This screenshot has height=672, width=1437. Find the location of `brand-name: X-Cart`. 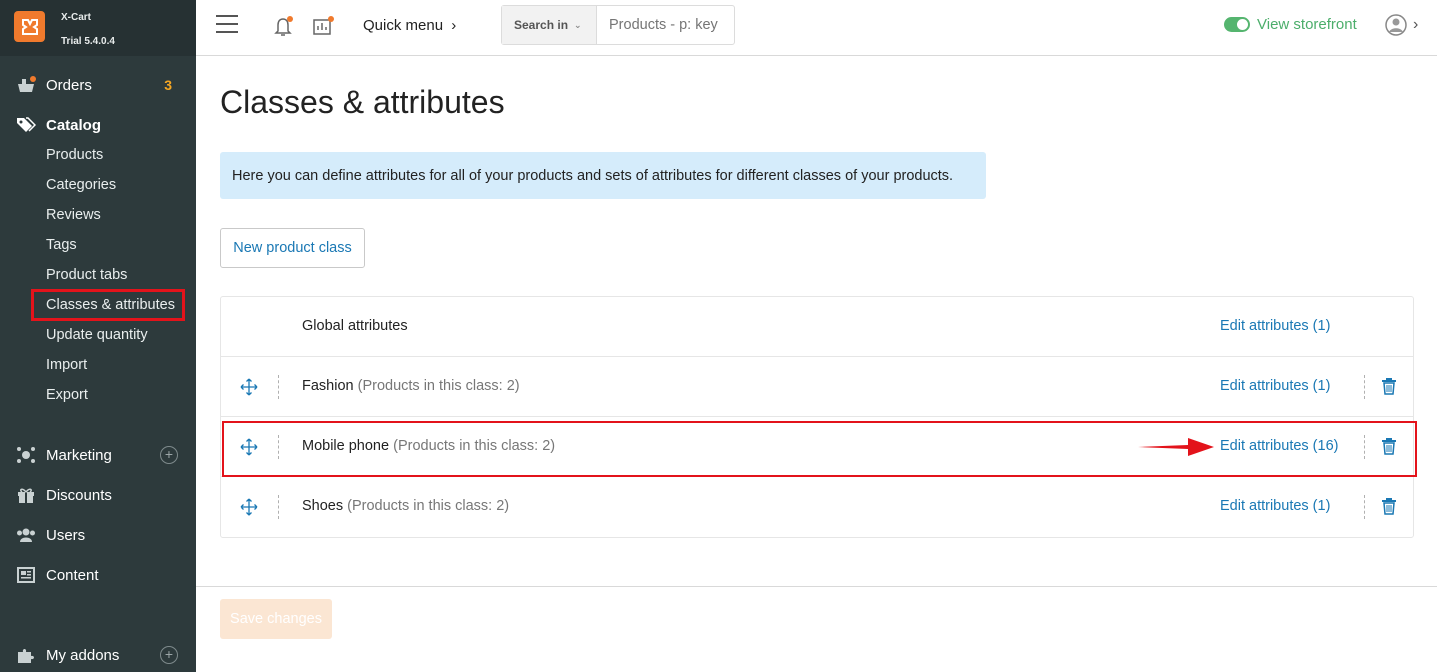

brand-name: X-Cart is located at coordinates (76, 17).